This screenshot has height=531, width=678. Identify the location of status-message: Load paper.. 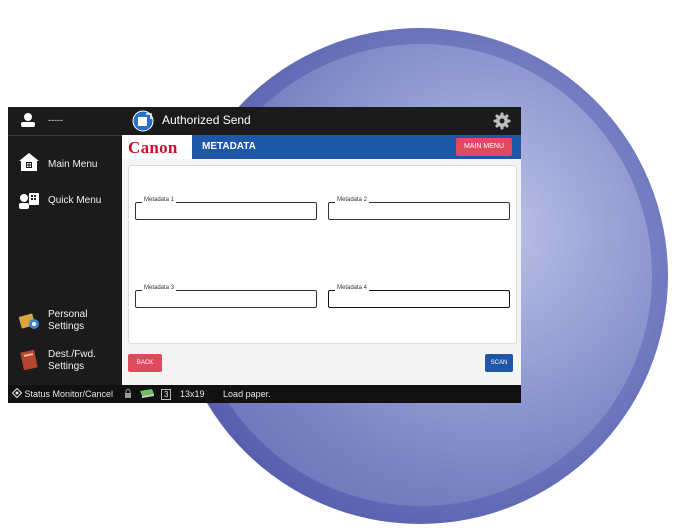
(247, 394).